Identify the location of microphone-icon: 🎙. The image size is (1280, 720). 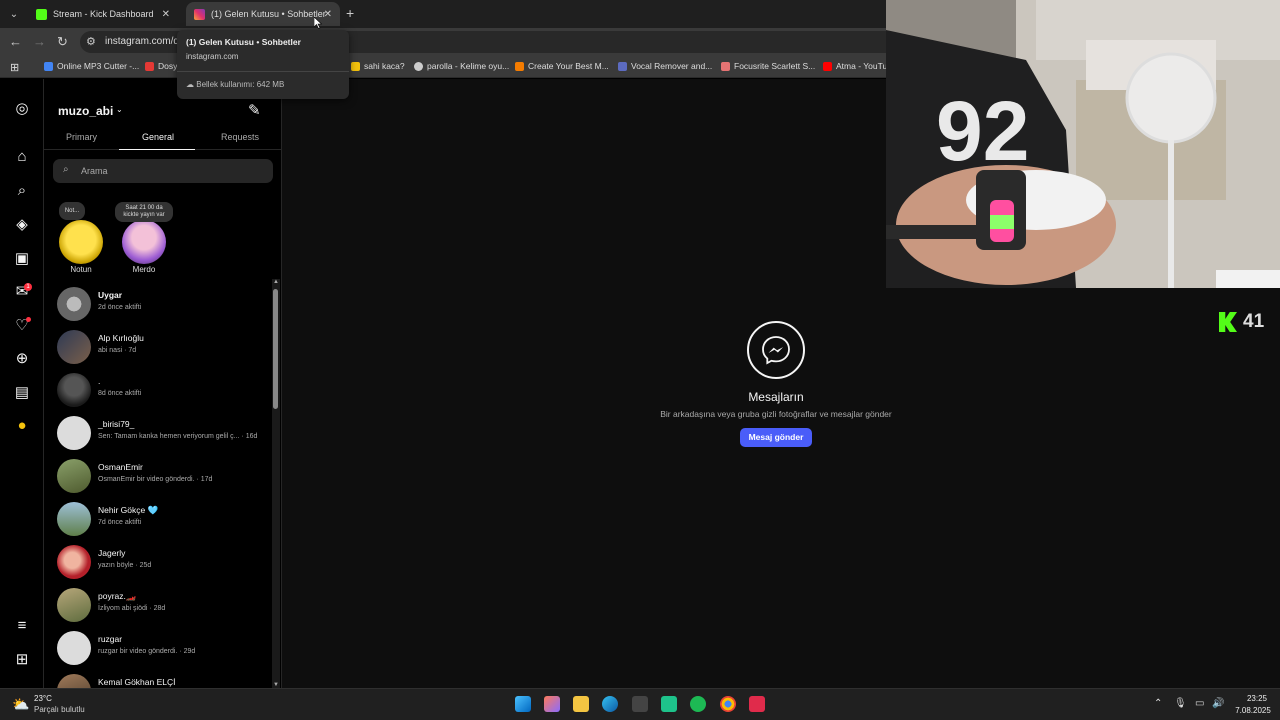
(1180, 703).